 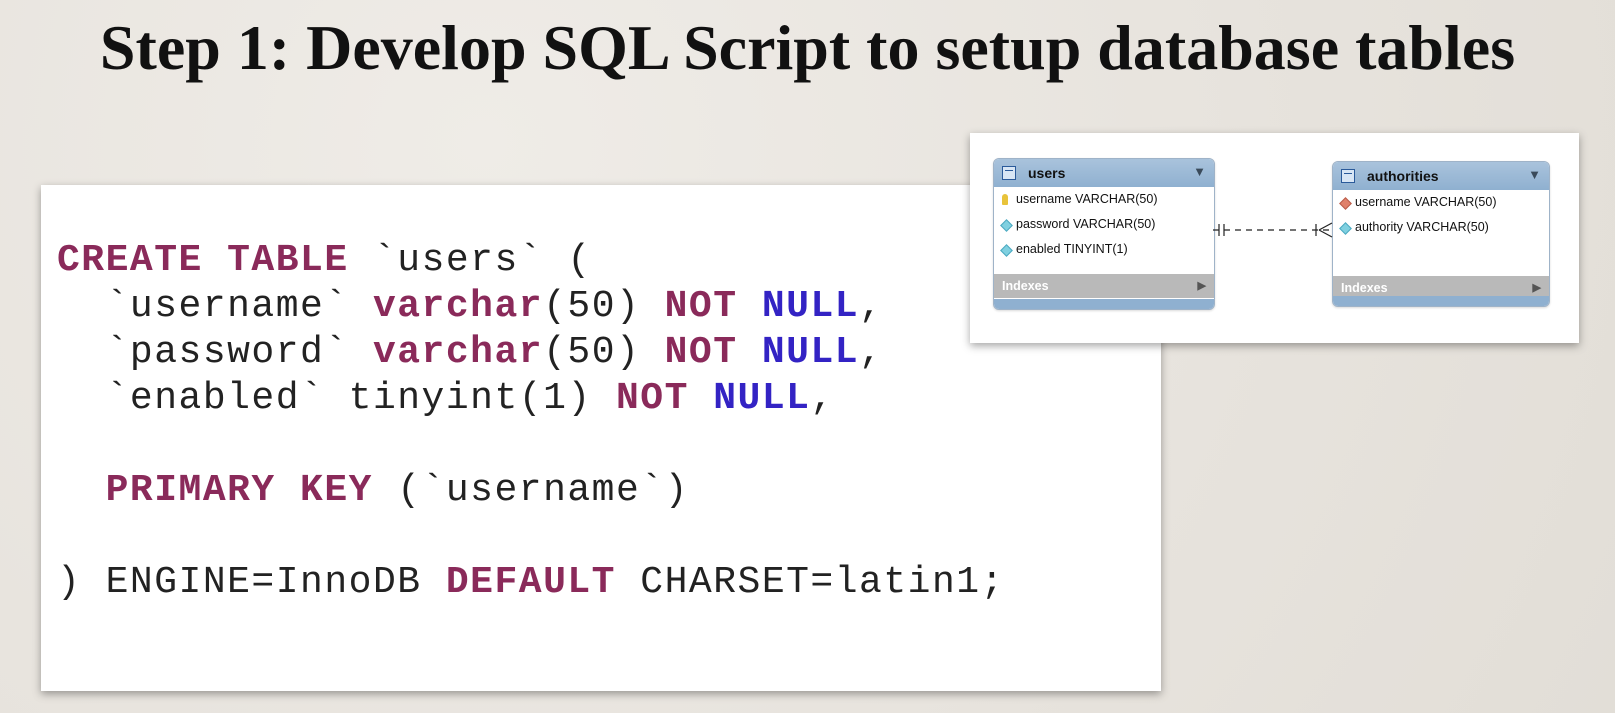 I want to click on red-diamond-icon, so click(x=1345, y=203).